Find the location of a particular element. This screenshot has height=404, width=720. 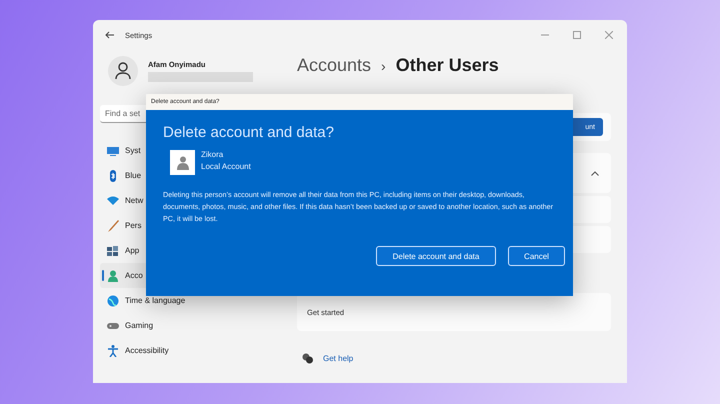

account-name: Zikora is located at coordinates (212, 154).